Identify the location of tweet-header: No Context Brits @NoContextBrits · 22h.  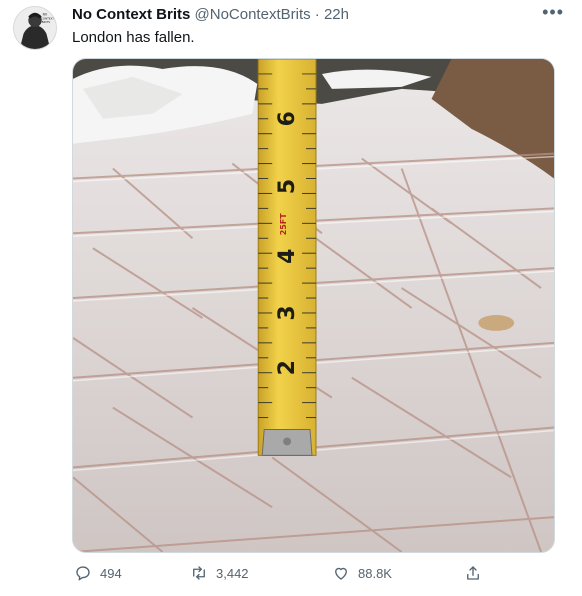
(210, 14).